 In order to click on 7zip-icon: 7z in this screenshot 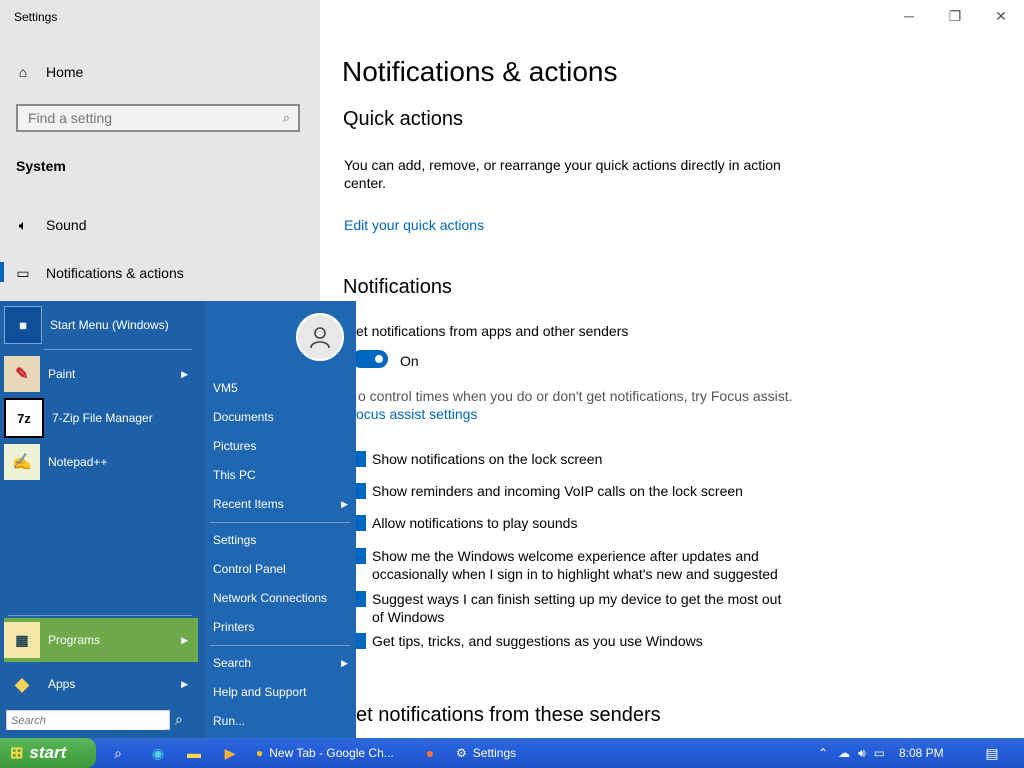, I will do `click(24, 418)`.